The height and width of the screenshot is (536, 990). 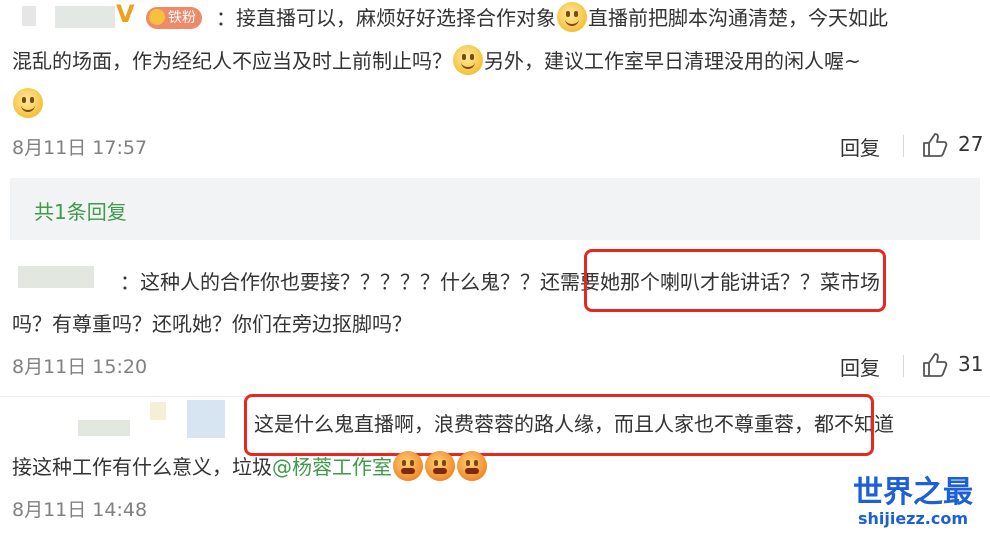 I want to click on comment-time: 8月11日 17:57, so click(x=80, y=148).